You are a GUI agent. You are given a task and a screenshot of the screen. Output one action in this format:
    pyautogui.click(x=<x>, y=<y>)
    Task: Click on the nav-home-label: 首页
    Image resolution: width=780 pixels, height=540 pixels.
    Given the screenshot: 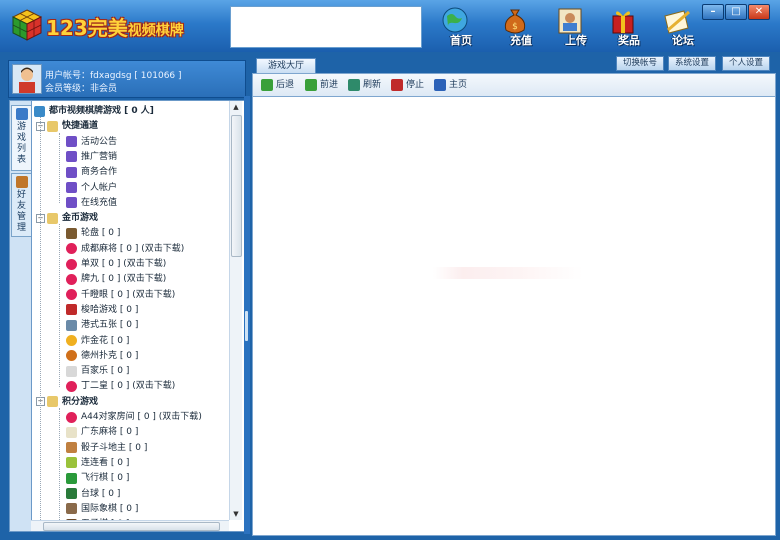 What is the action you would take?
    pyautogui.click(x=461, y=40)
    